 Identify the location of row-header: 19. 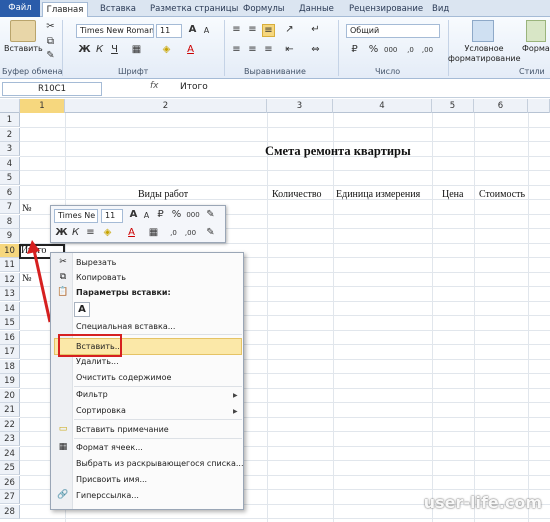
(10, 381).